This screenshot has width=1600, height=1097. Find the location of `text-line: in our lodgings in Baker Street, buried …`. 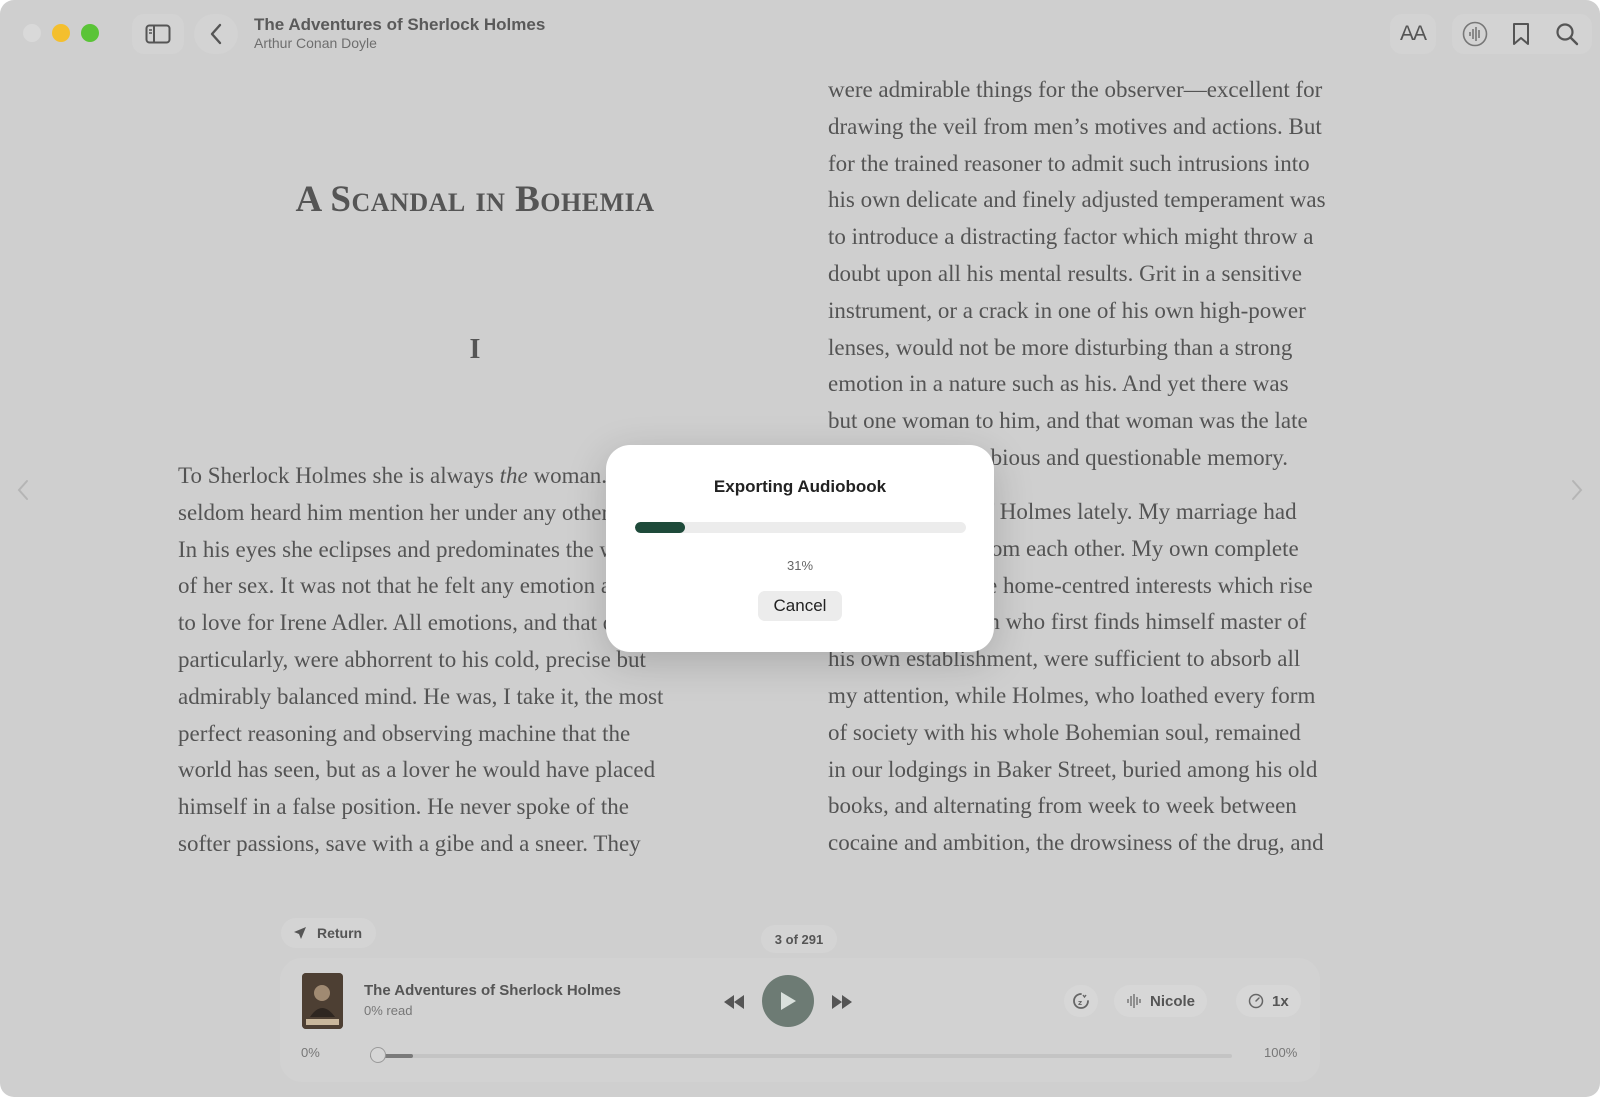

text-line: in our lodgings in Baker Street, buried … is located at coordinates (1073, 769).